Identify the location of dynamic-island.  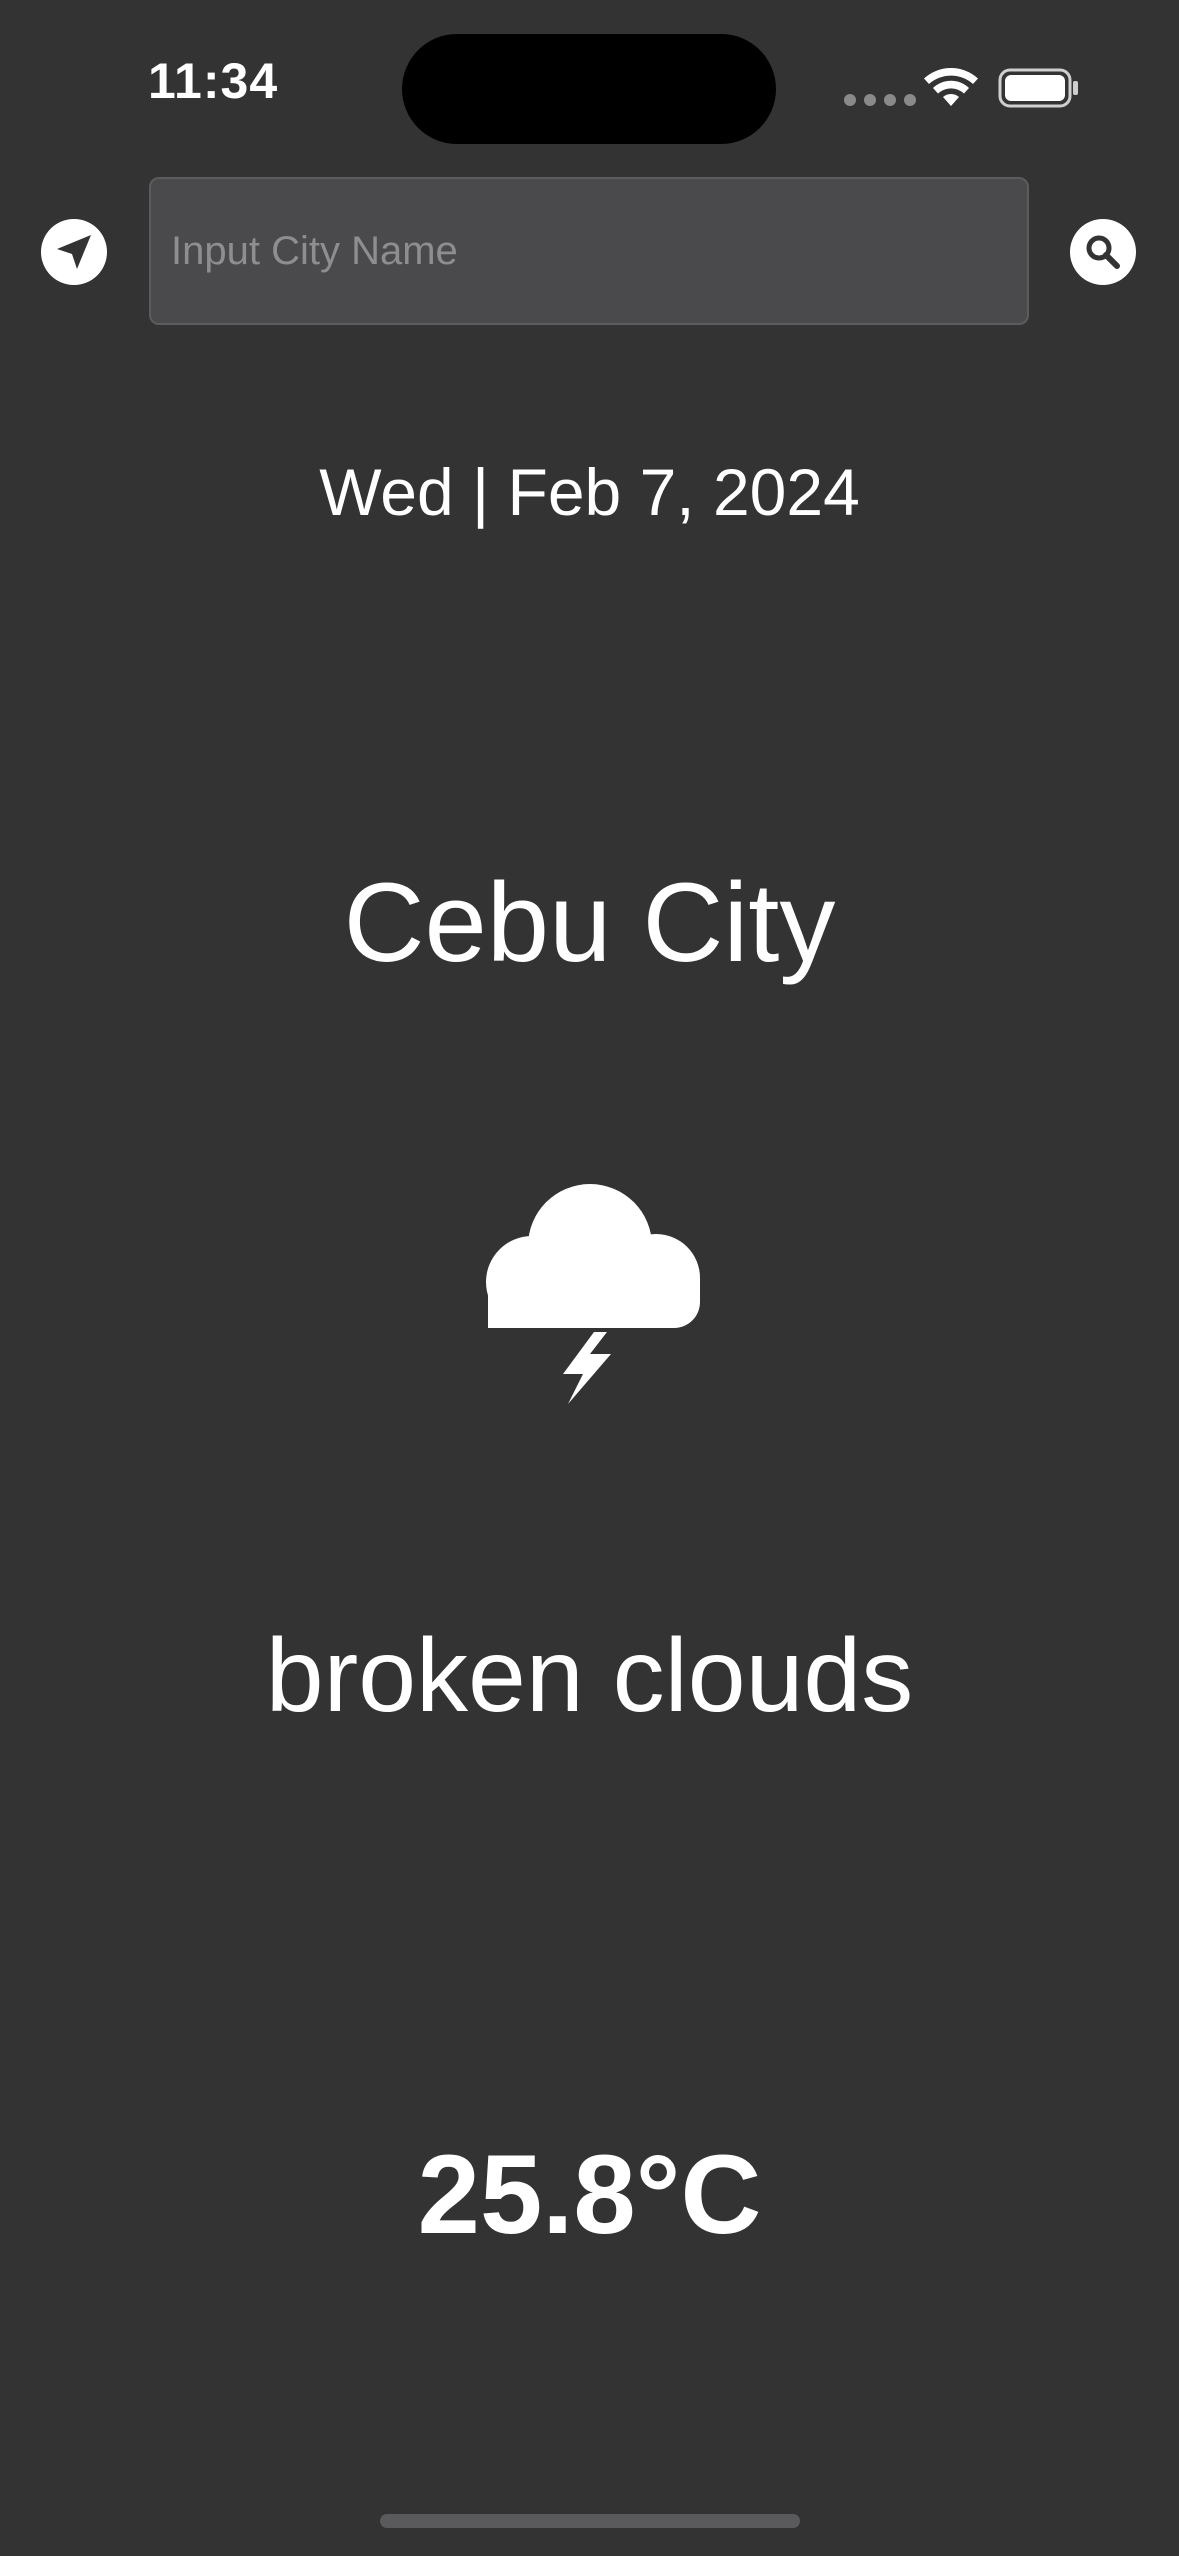
(589, 89).